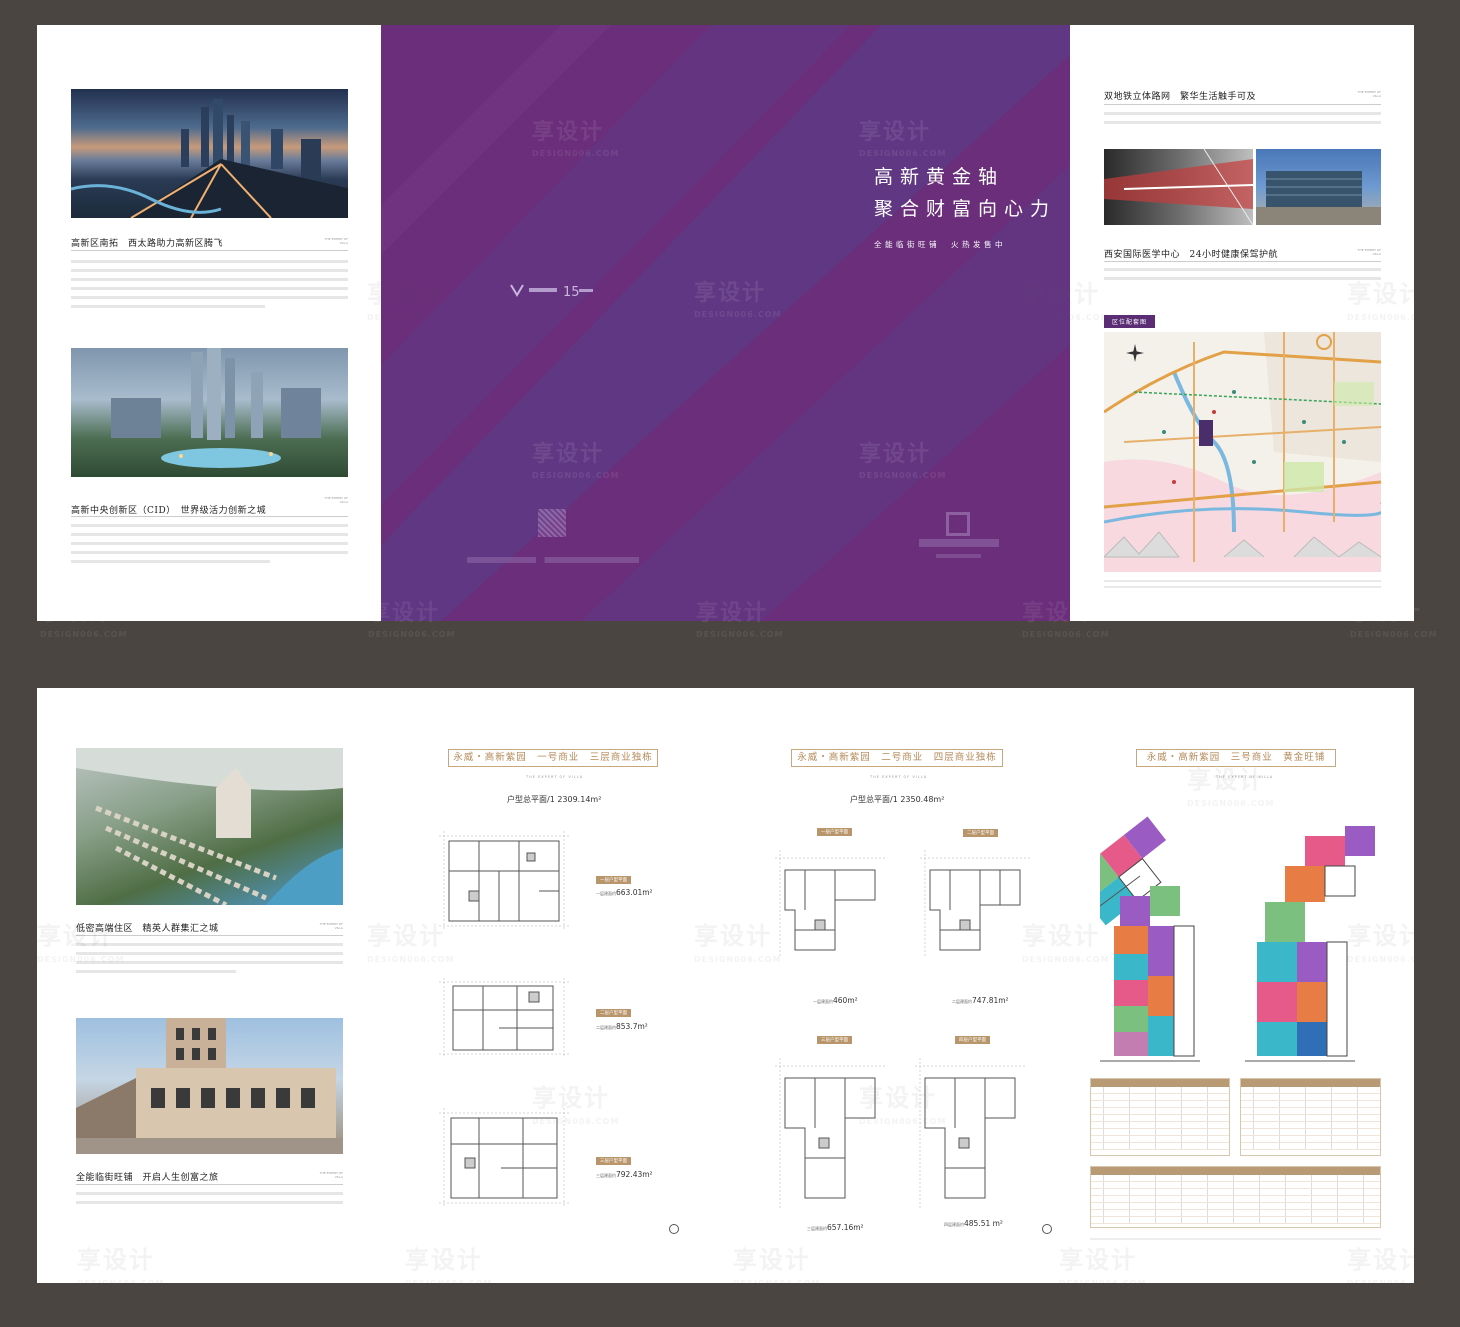  Describe the element at coordinates (613, 880) in the screenshot. I see `plan1-floor1-tag: 一层户型平面` at that location.